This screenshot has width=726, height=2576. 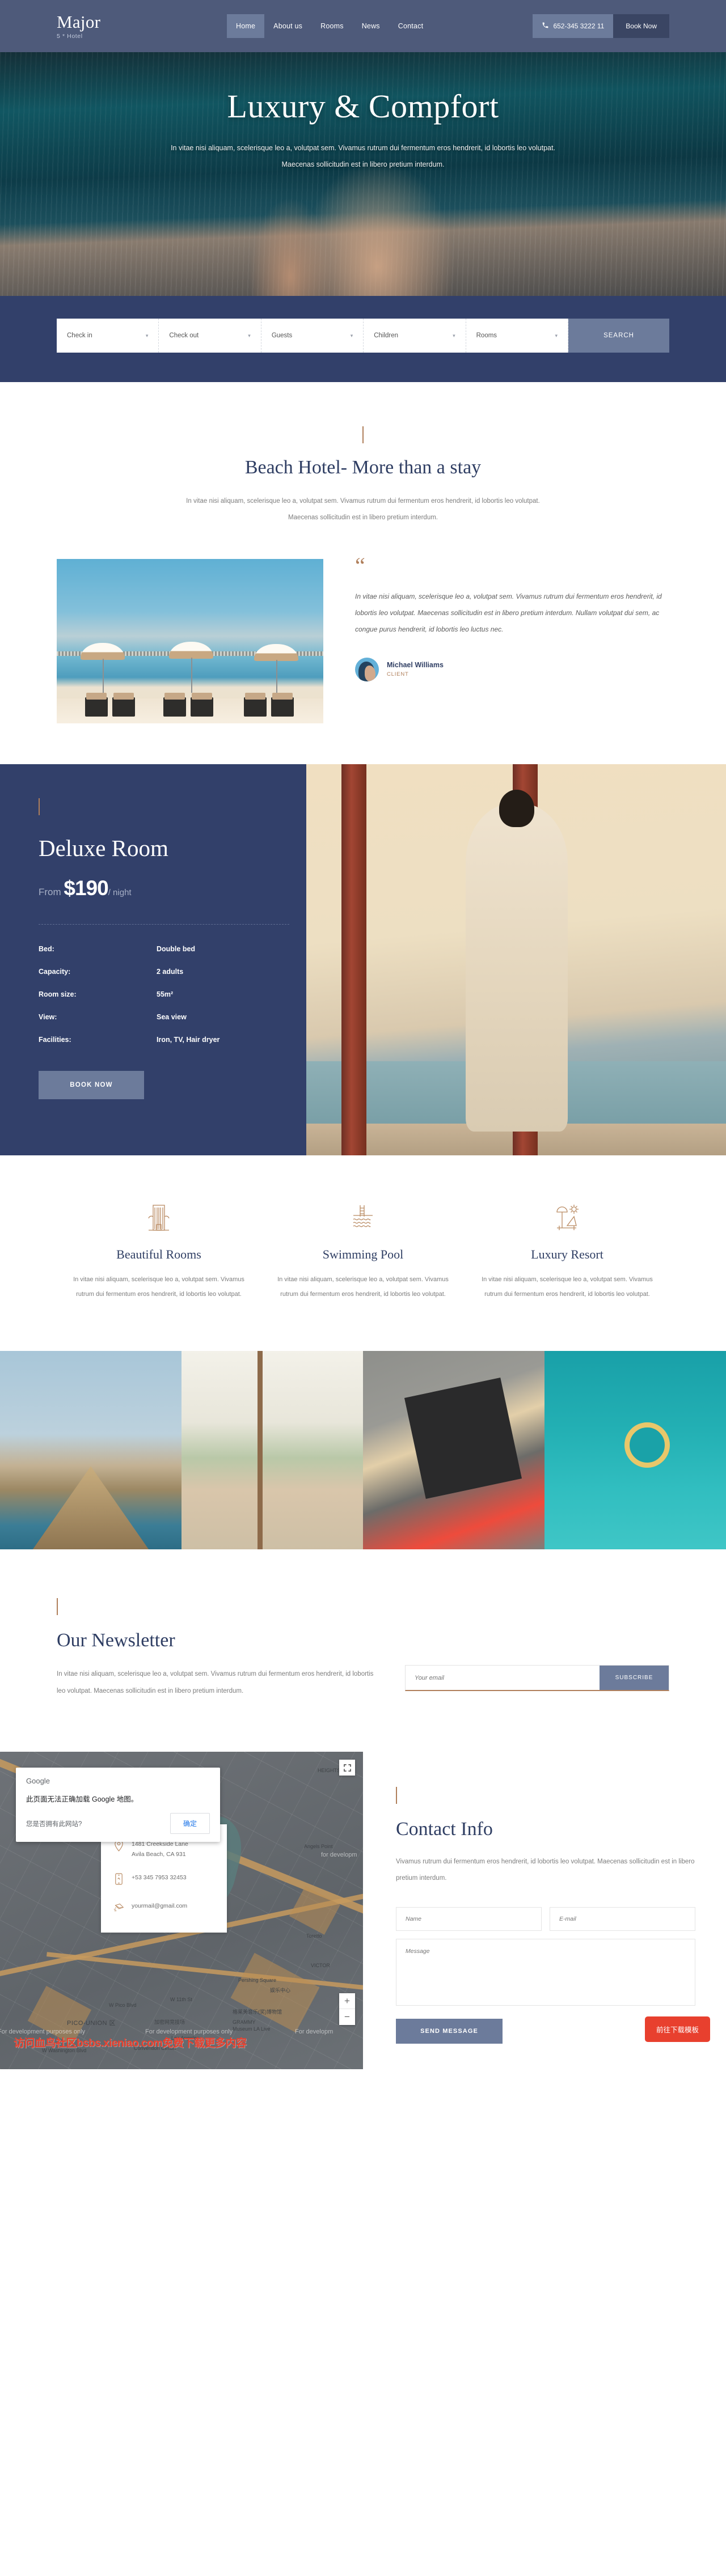 I want to click on spec-key-room-size: Room size:, so click(x=58, y=994).